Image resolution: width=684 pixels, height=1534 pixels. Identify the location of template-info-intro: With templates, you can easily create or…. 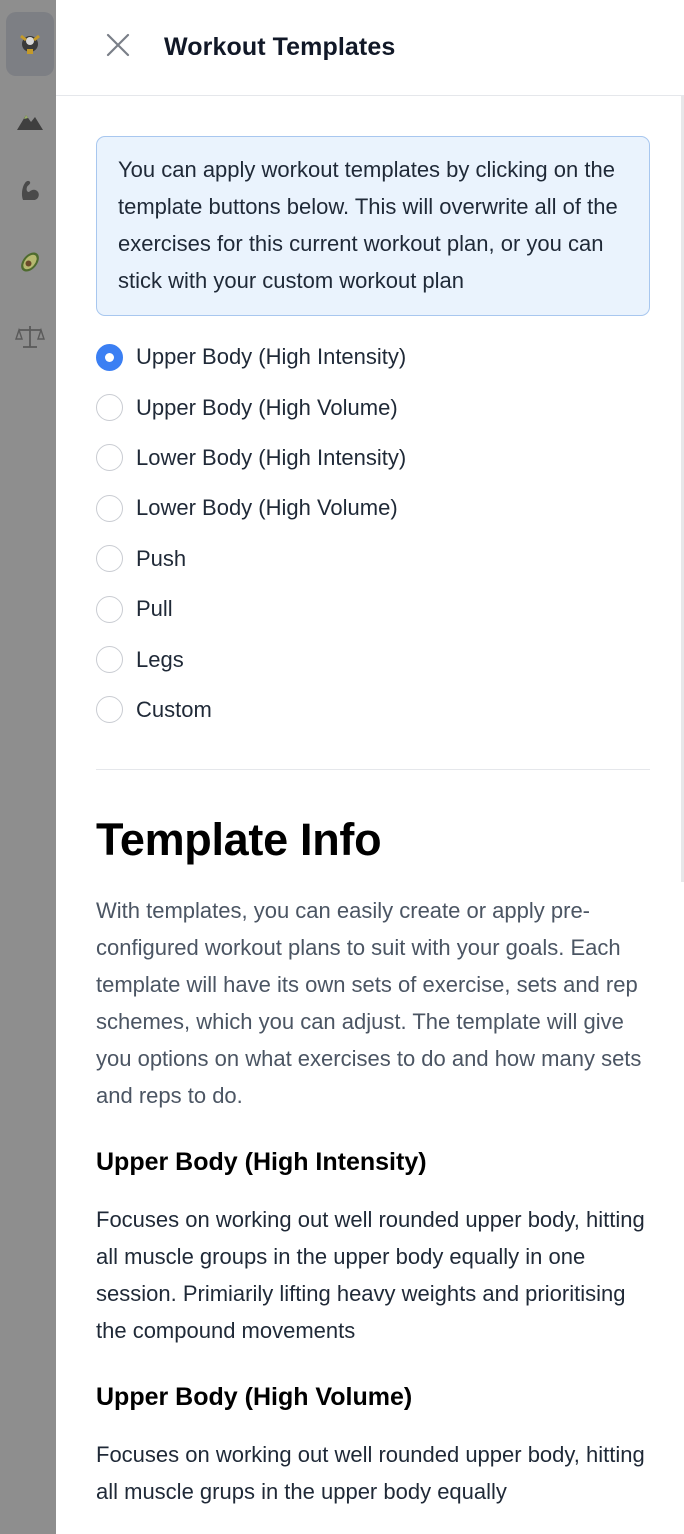
(369, 1003).